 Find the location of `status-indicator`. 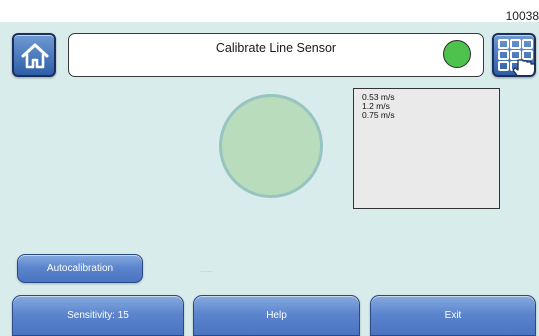

status-indicator is located at coordinates (457, 54).